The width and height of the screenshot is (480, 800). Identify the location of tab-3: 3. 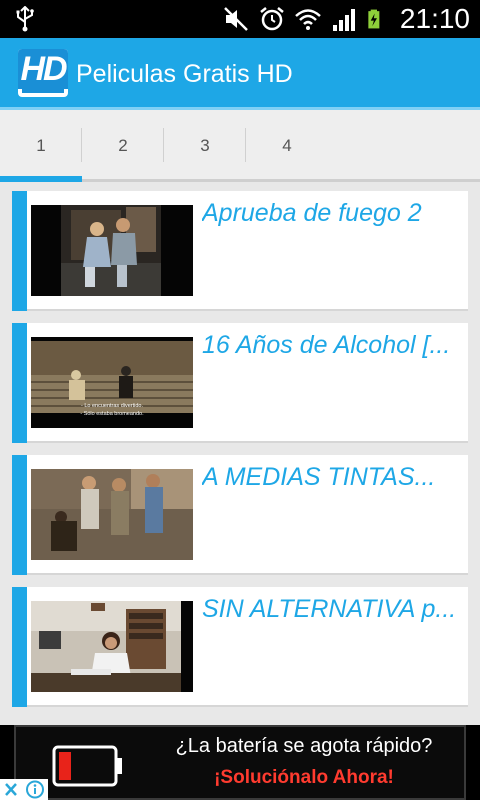
(205, 144).